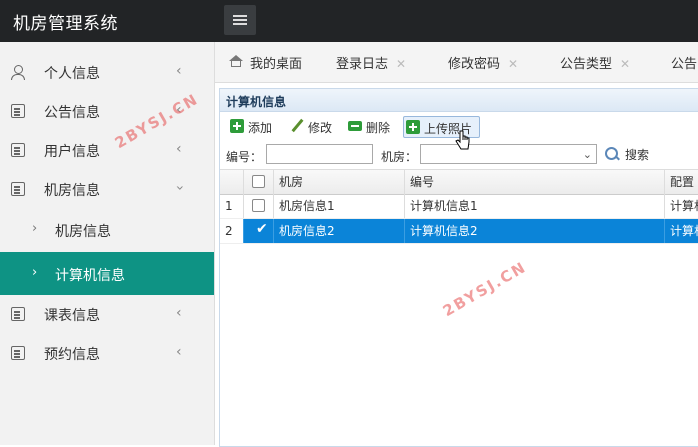 The height and width of the screenshot is (447, 698). What do you see at coordinates (378, 128) in the screenshot?
I see `delete-label: 删除` at bounding box center [378, 128].